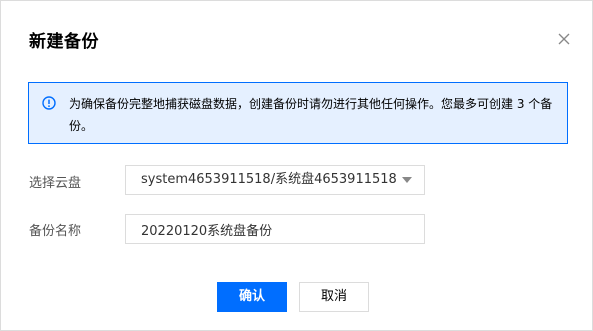  Describe the element at coordinates (55, 183) in the screenshot. I see `cloud-disk-label: 选择云盘` at that location.